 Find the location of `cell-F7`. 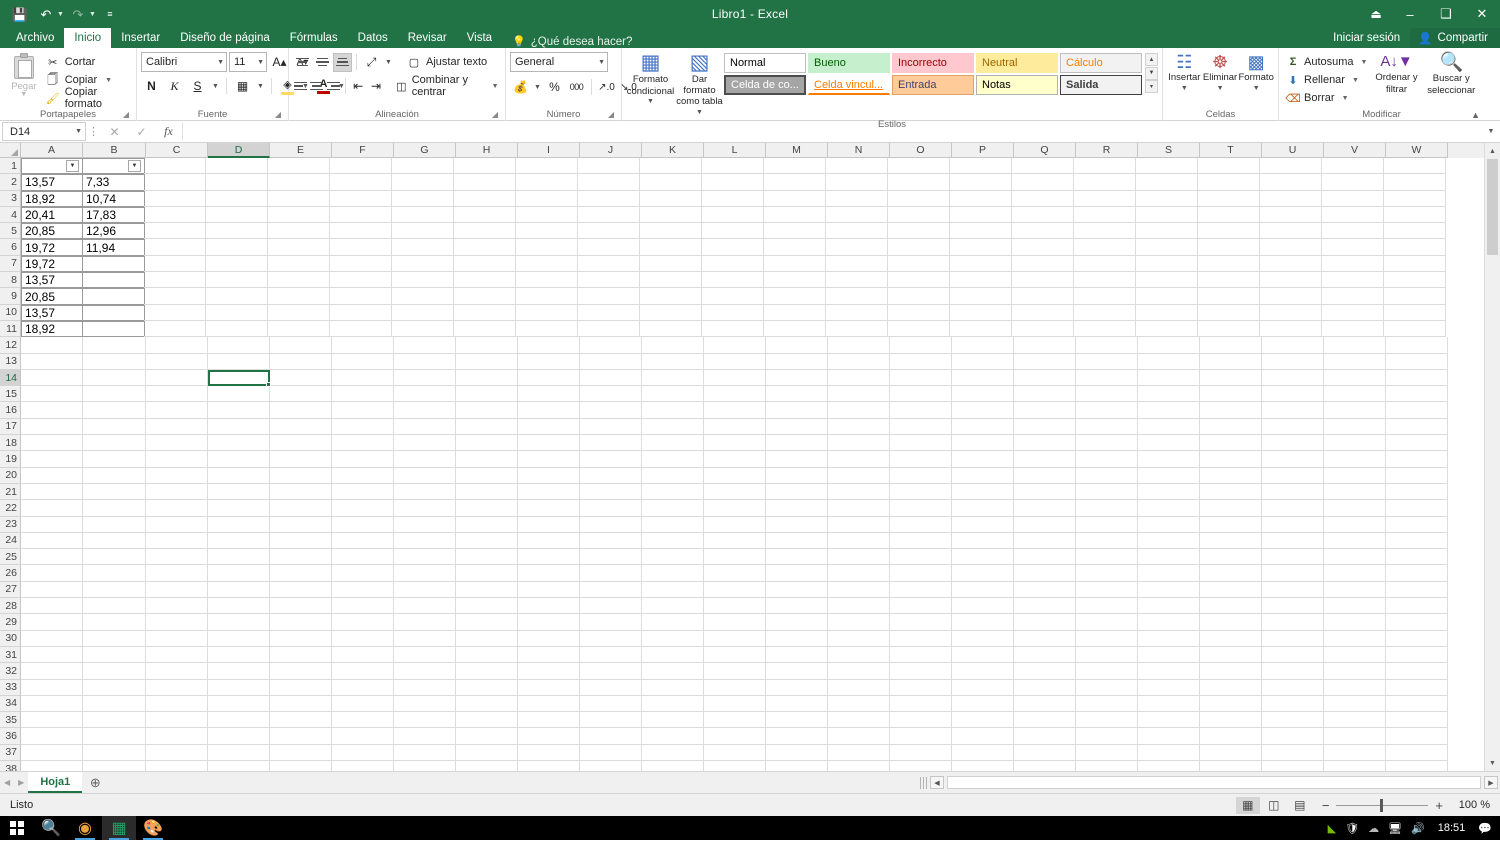

cell-F7 is located at coordinates (361, 264).